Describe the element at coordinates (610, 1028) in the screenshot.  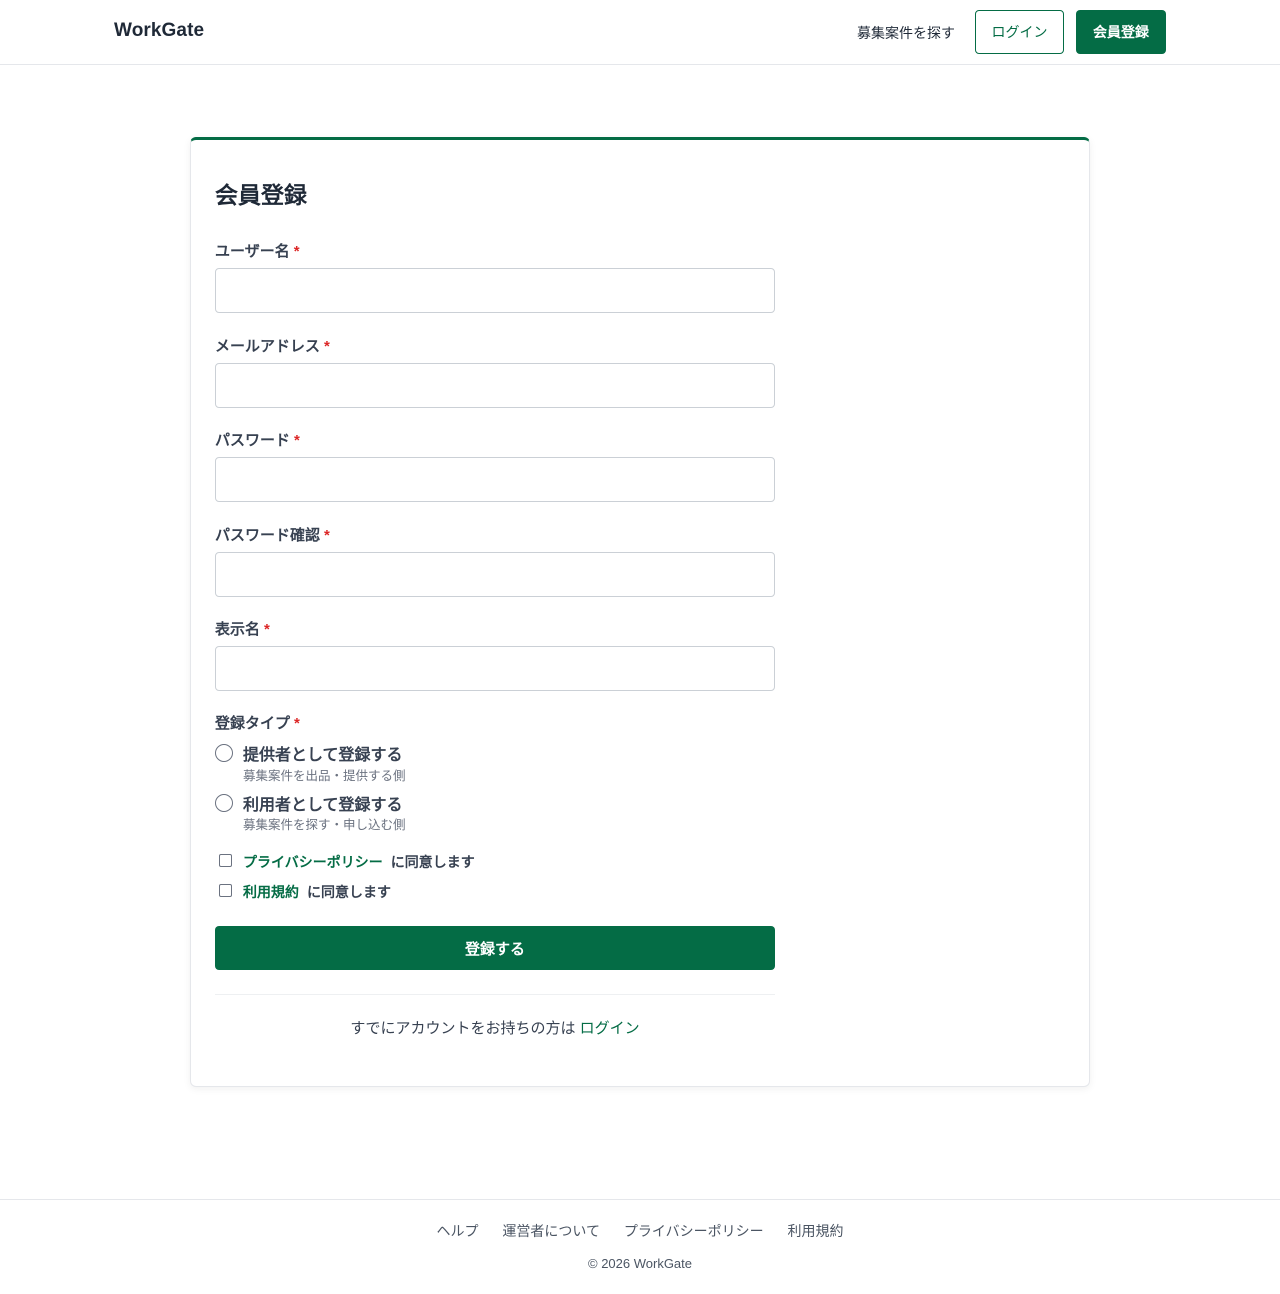
I see `login-link: ログイン` at that location.